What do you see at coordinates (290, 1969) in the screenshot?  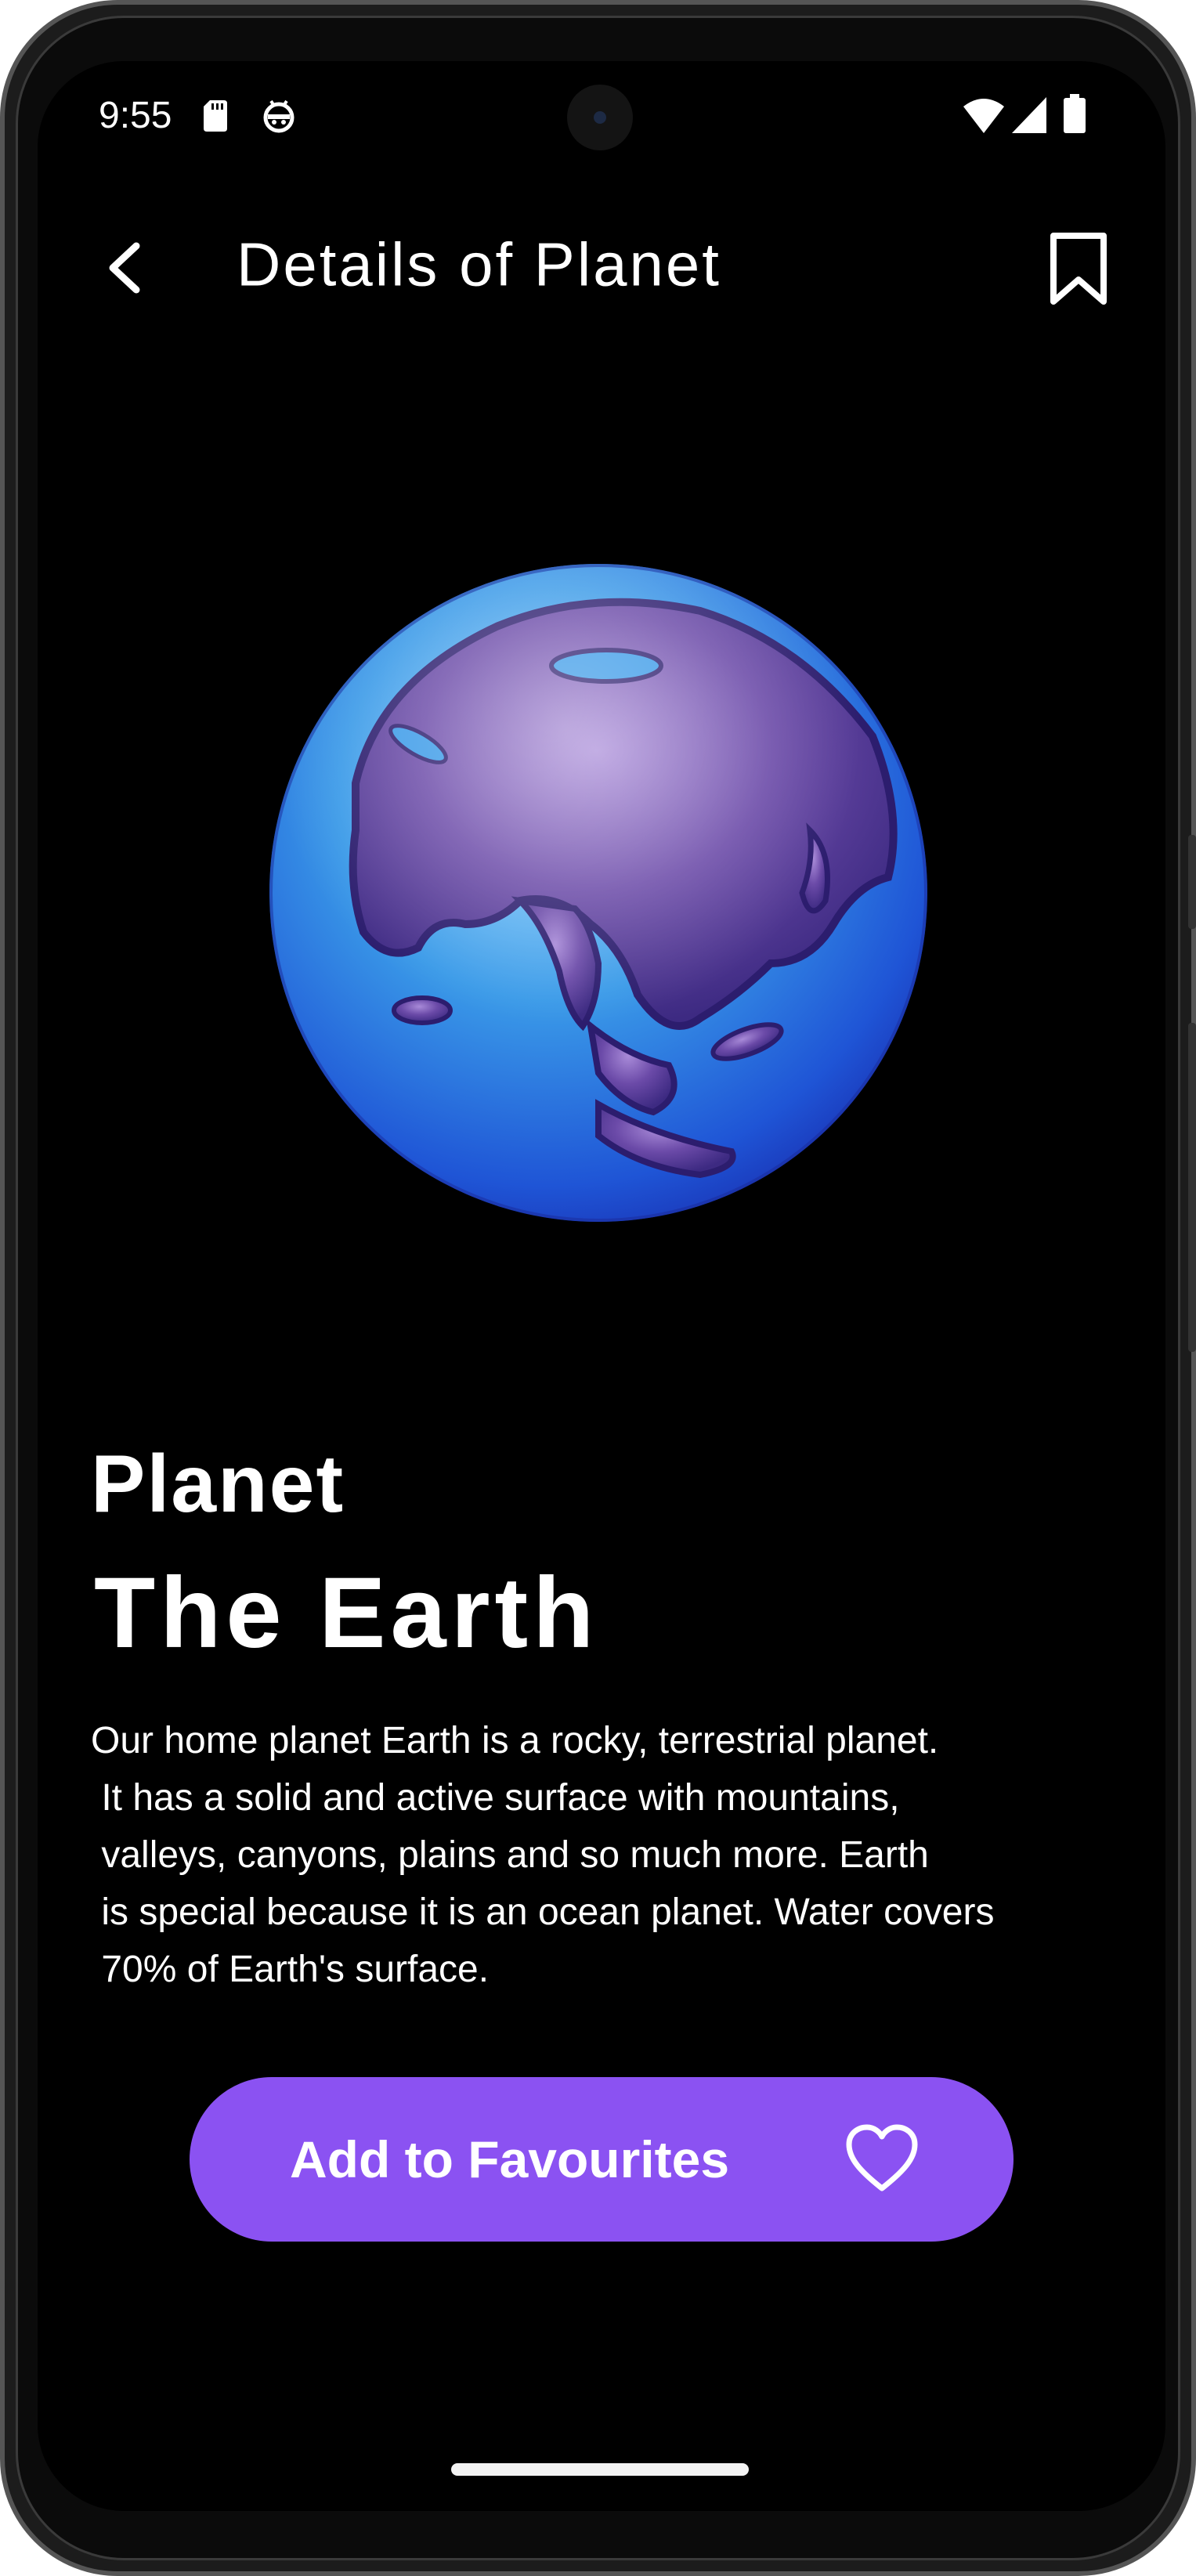 I see `description-line: 70% of Earth's surface.` at bounding box center [290, 1969].